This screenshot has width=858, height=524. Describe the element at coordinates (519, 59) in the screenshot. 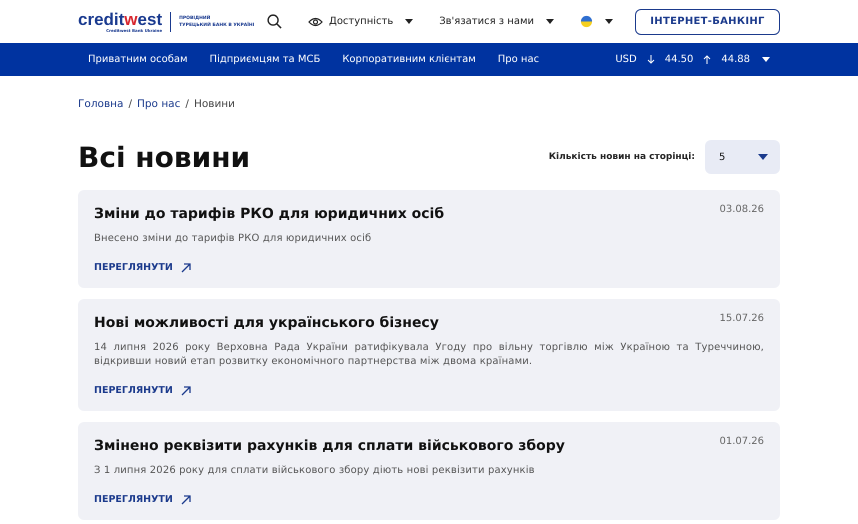

I see `nav-link: Про нас` at that location.